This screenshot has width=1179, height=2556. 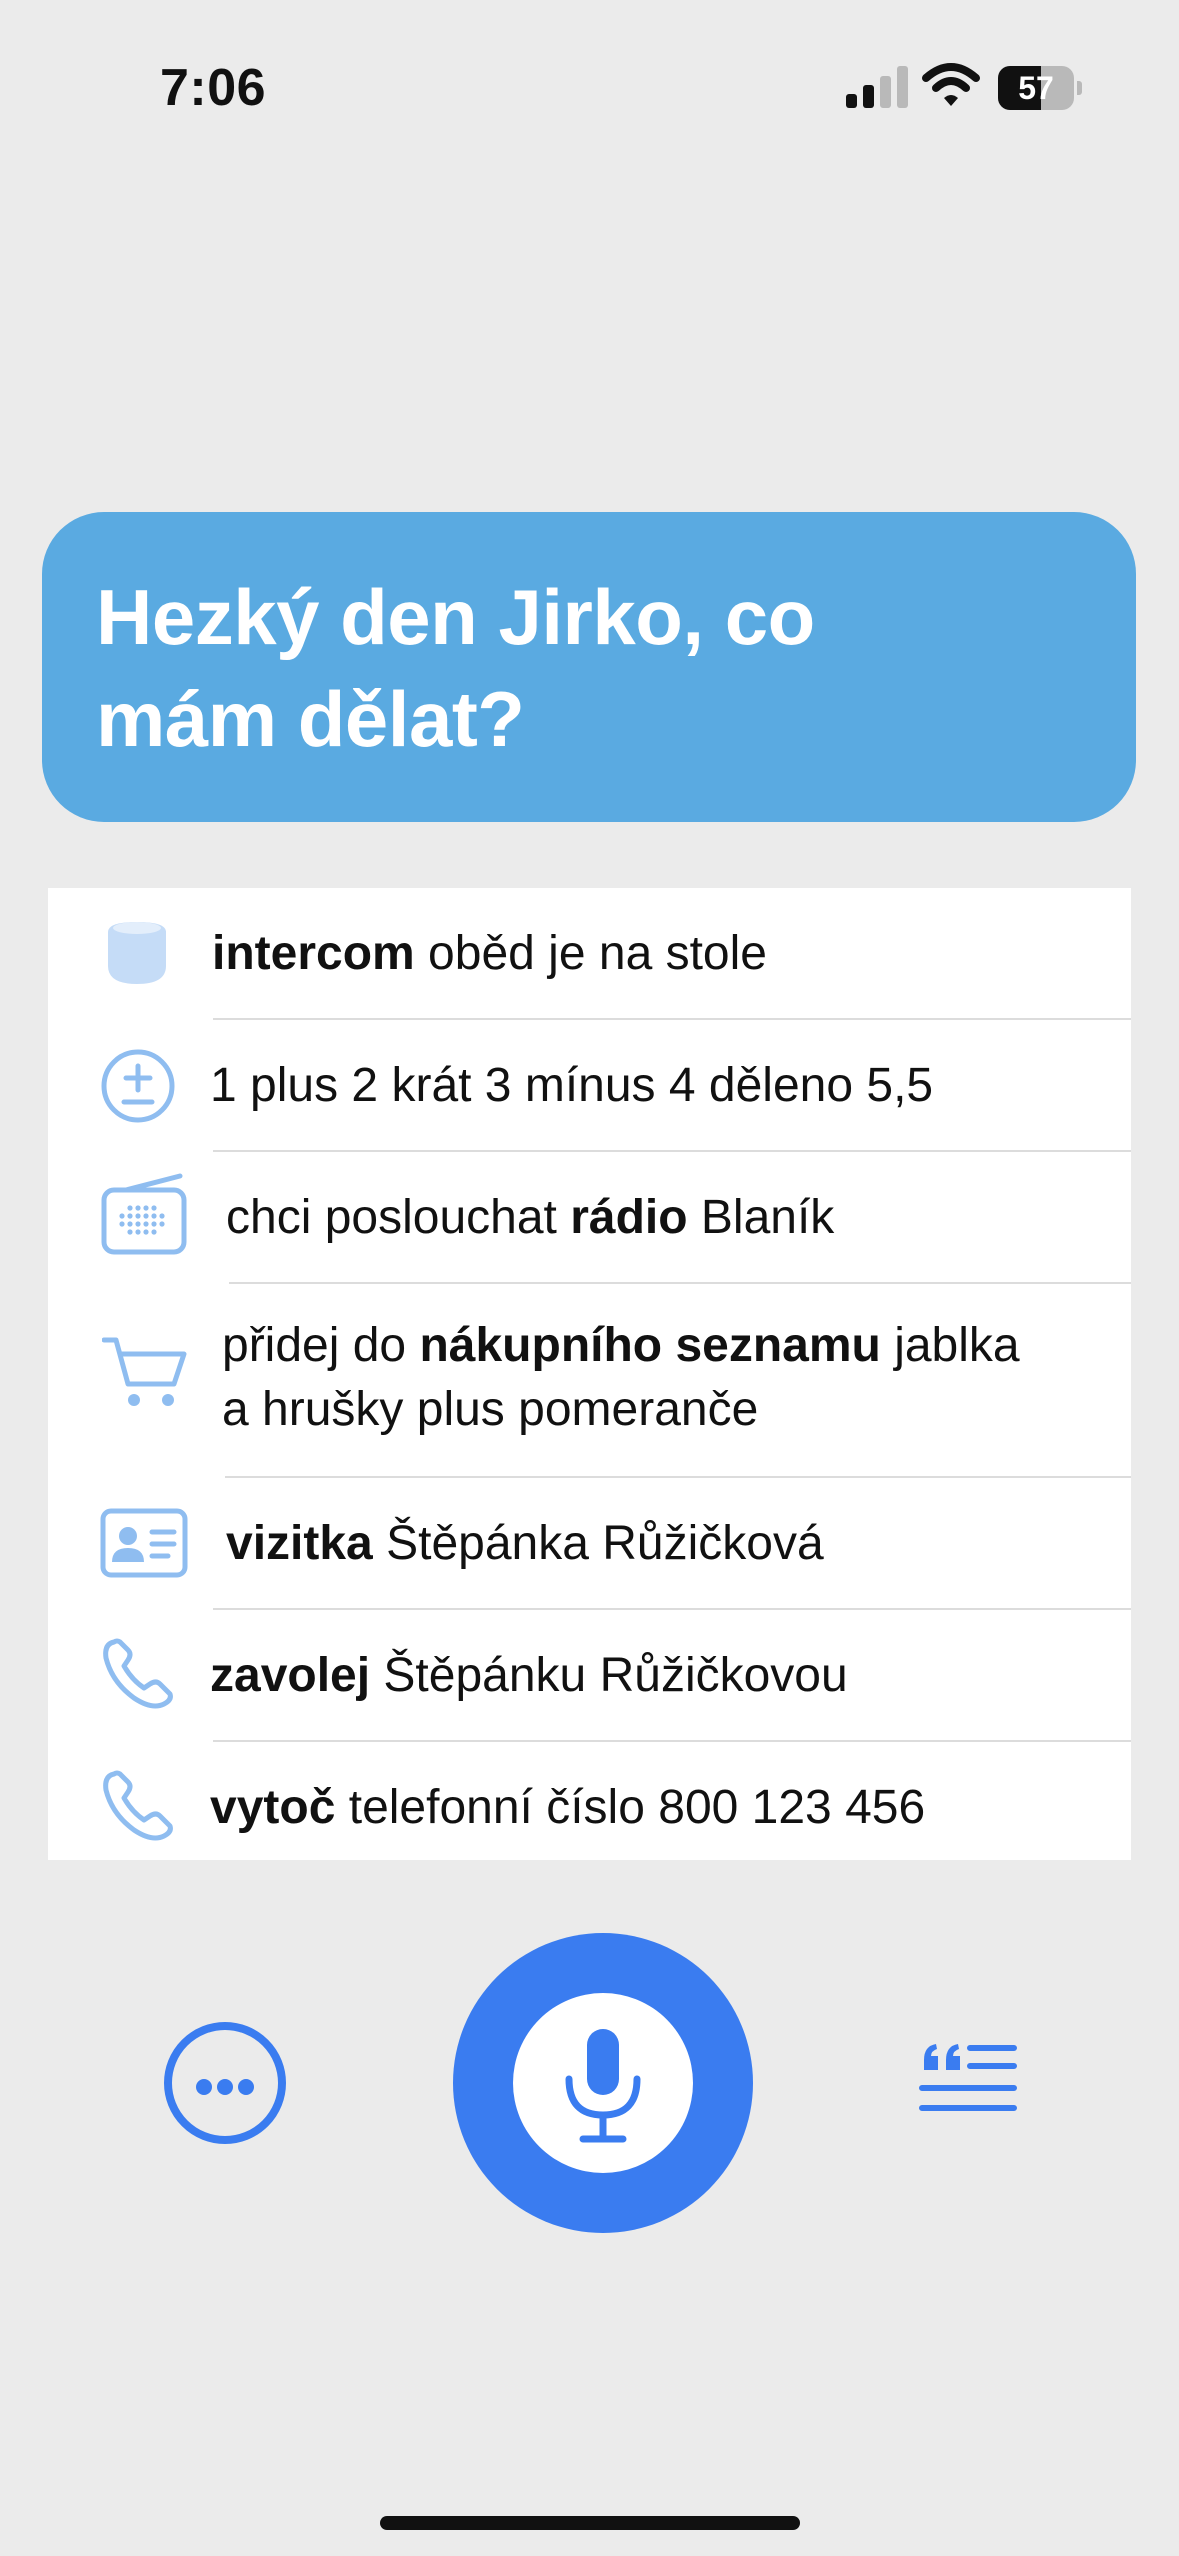 What do you see at coordinates (650, 1345) in the screenshot?
I see `suggestion-keyword: nákupního seznamu` at bounding box center [650, 1345].